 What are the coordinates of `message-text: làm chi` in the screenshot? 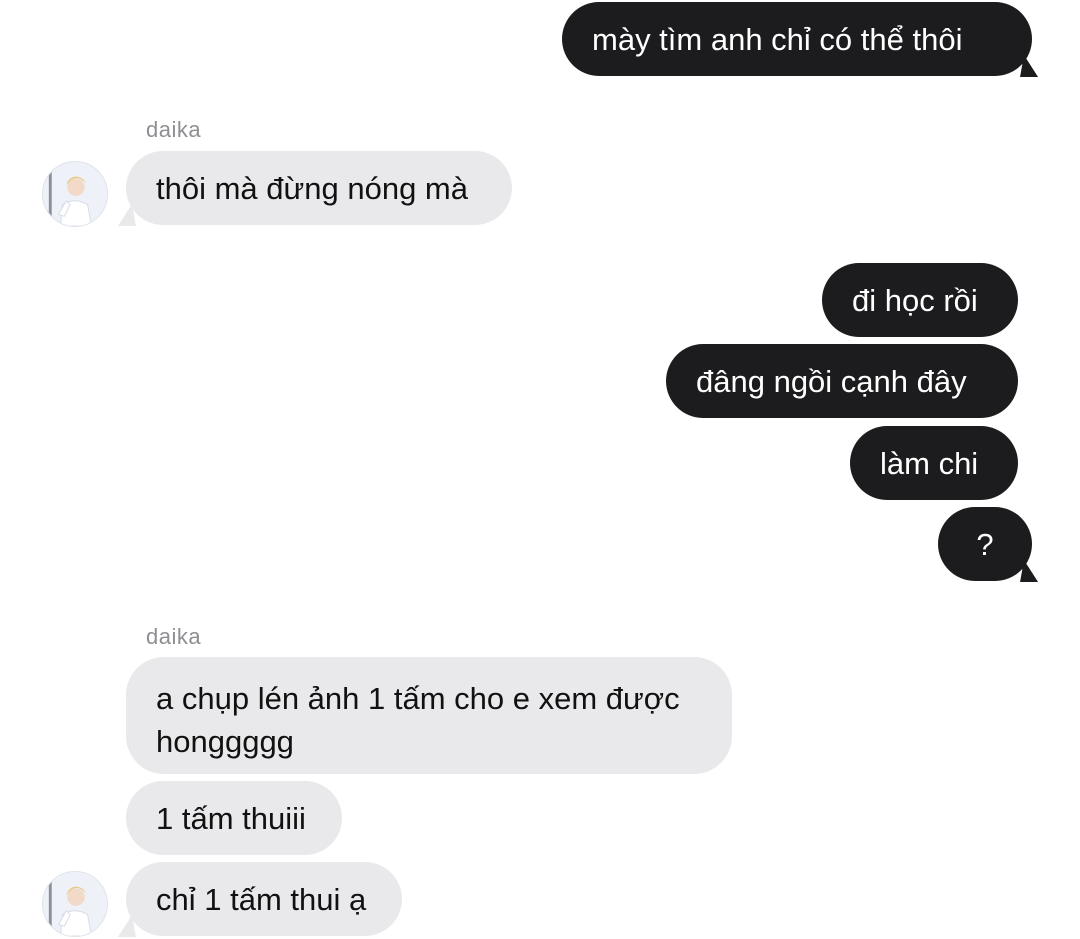 It's located at (929, 463).